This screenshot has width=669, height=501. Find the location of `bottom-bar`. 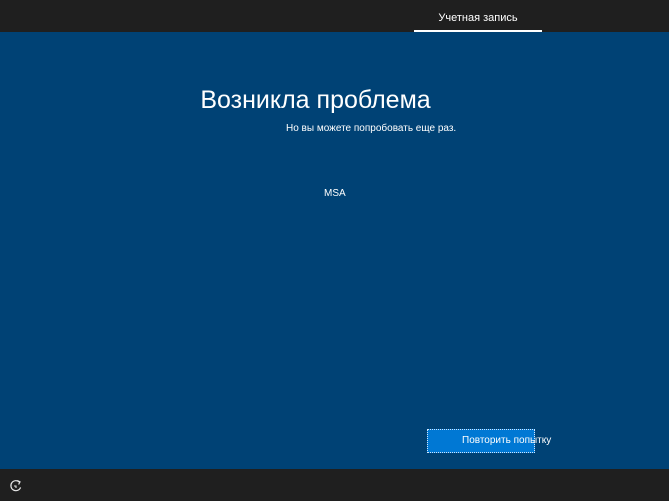

bottom-bar is located at coordinates (334, 485).